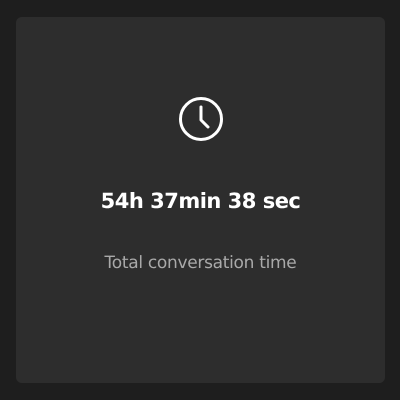 Image resolution: width=400 pixels, height=400 pixels. Describe the element at coordinates (200, 263) in the screenshot. I see `stat-label: Total conversation time` at that location.